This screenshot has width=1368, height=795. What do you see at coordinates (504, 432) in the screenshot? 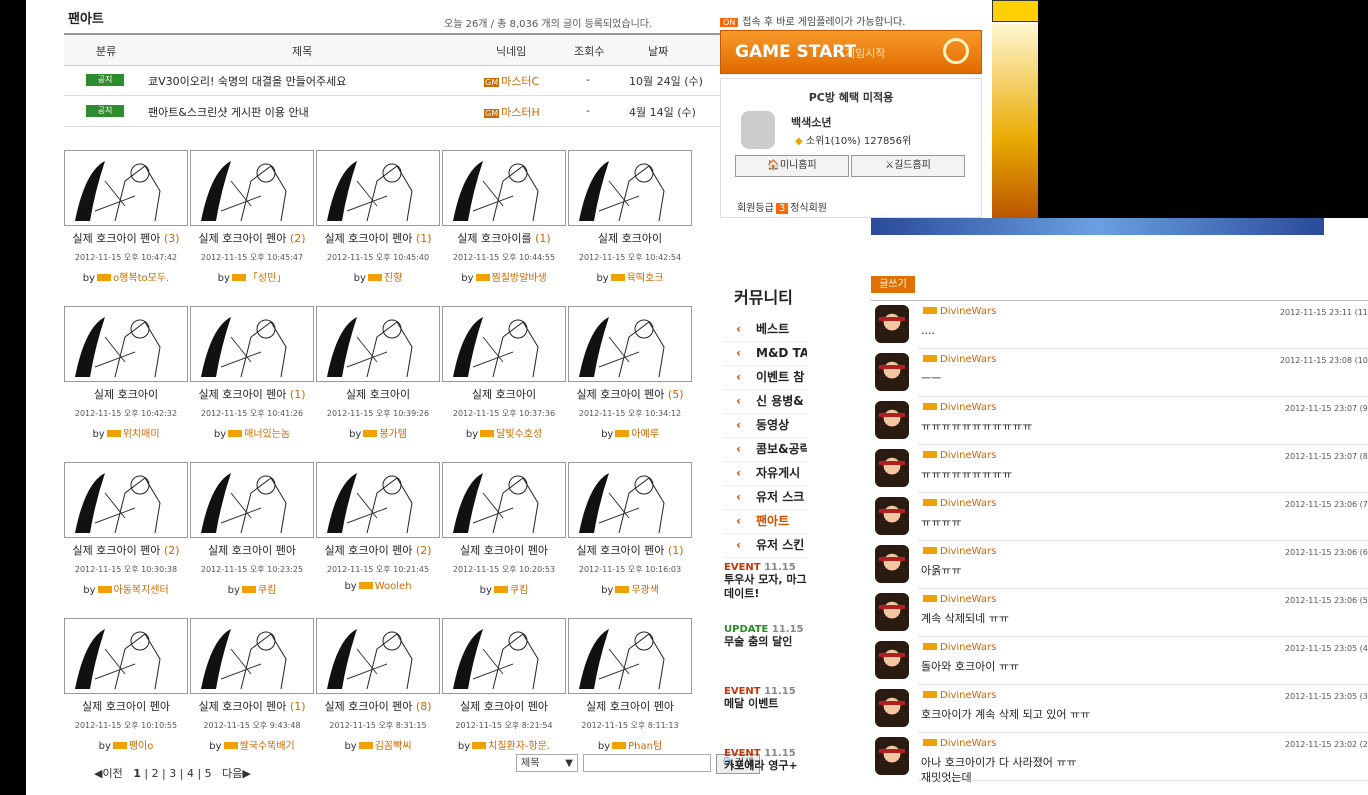
I see `fanart-author: by 달빛수호성` at bounding box center [504, 432].